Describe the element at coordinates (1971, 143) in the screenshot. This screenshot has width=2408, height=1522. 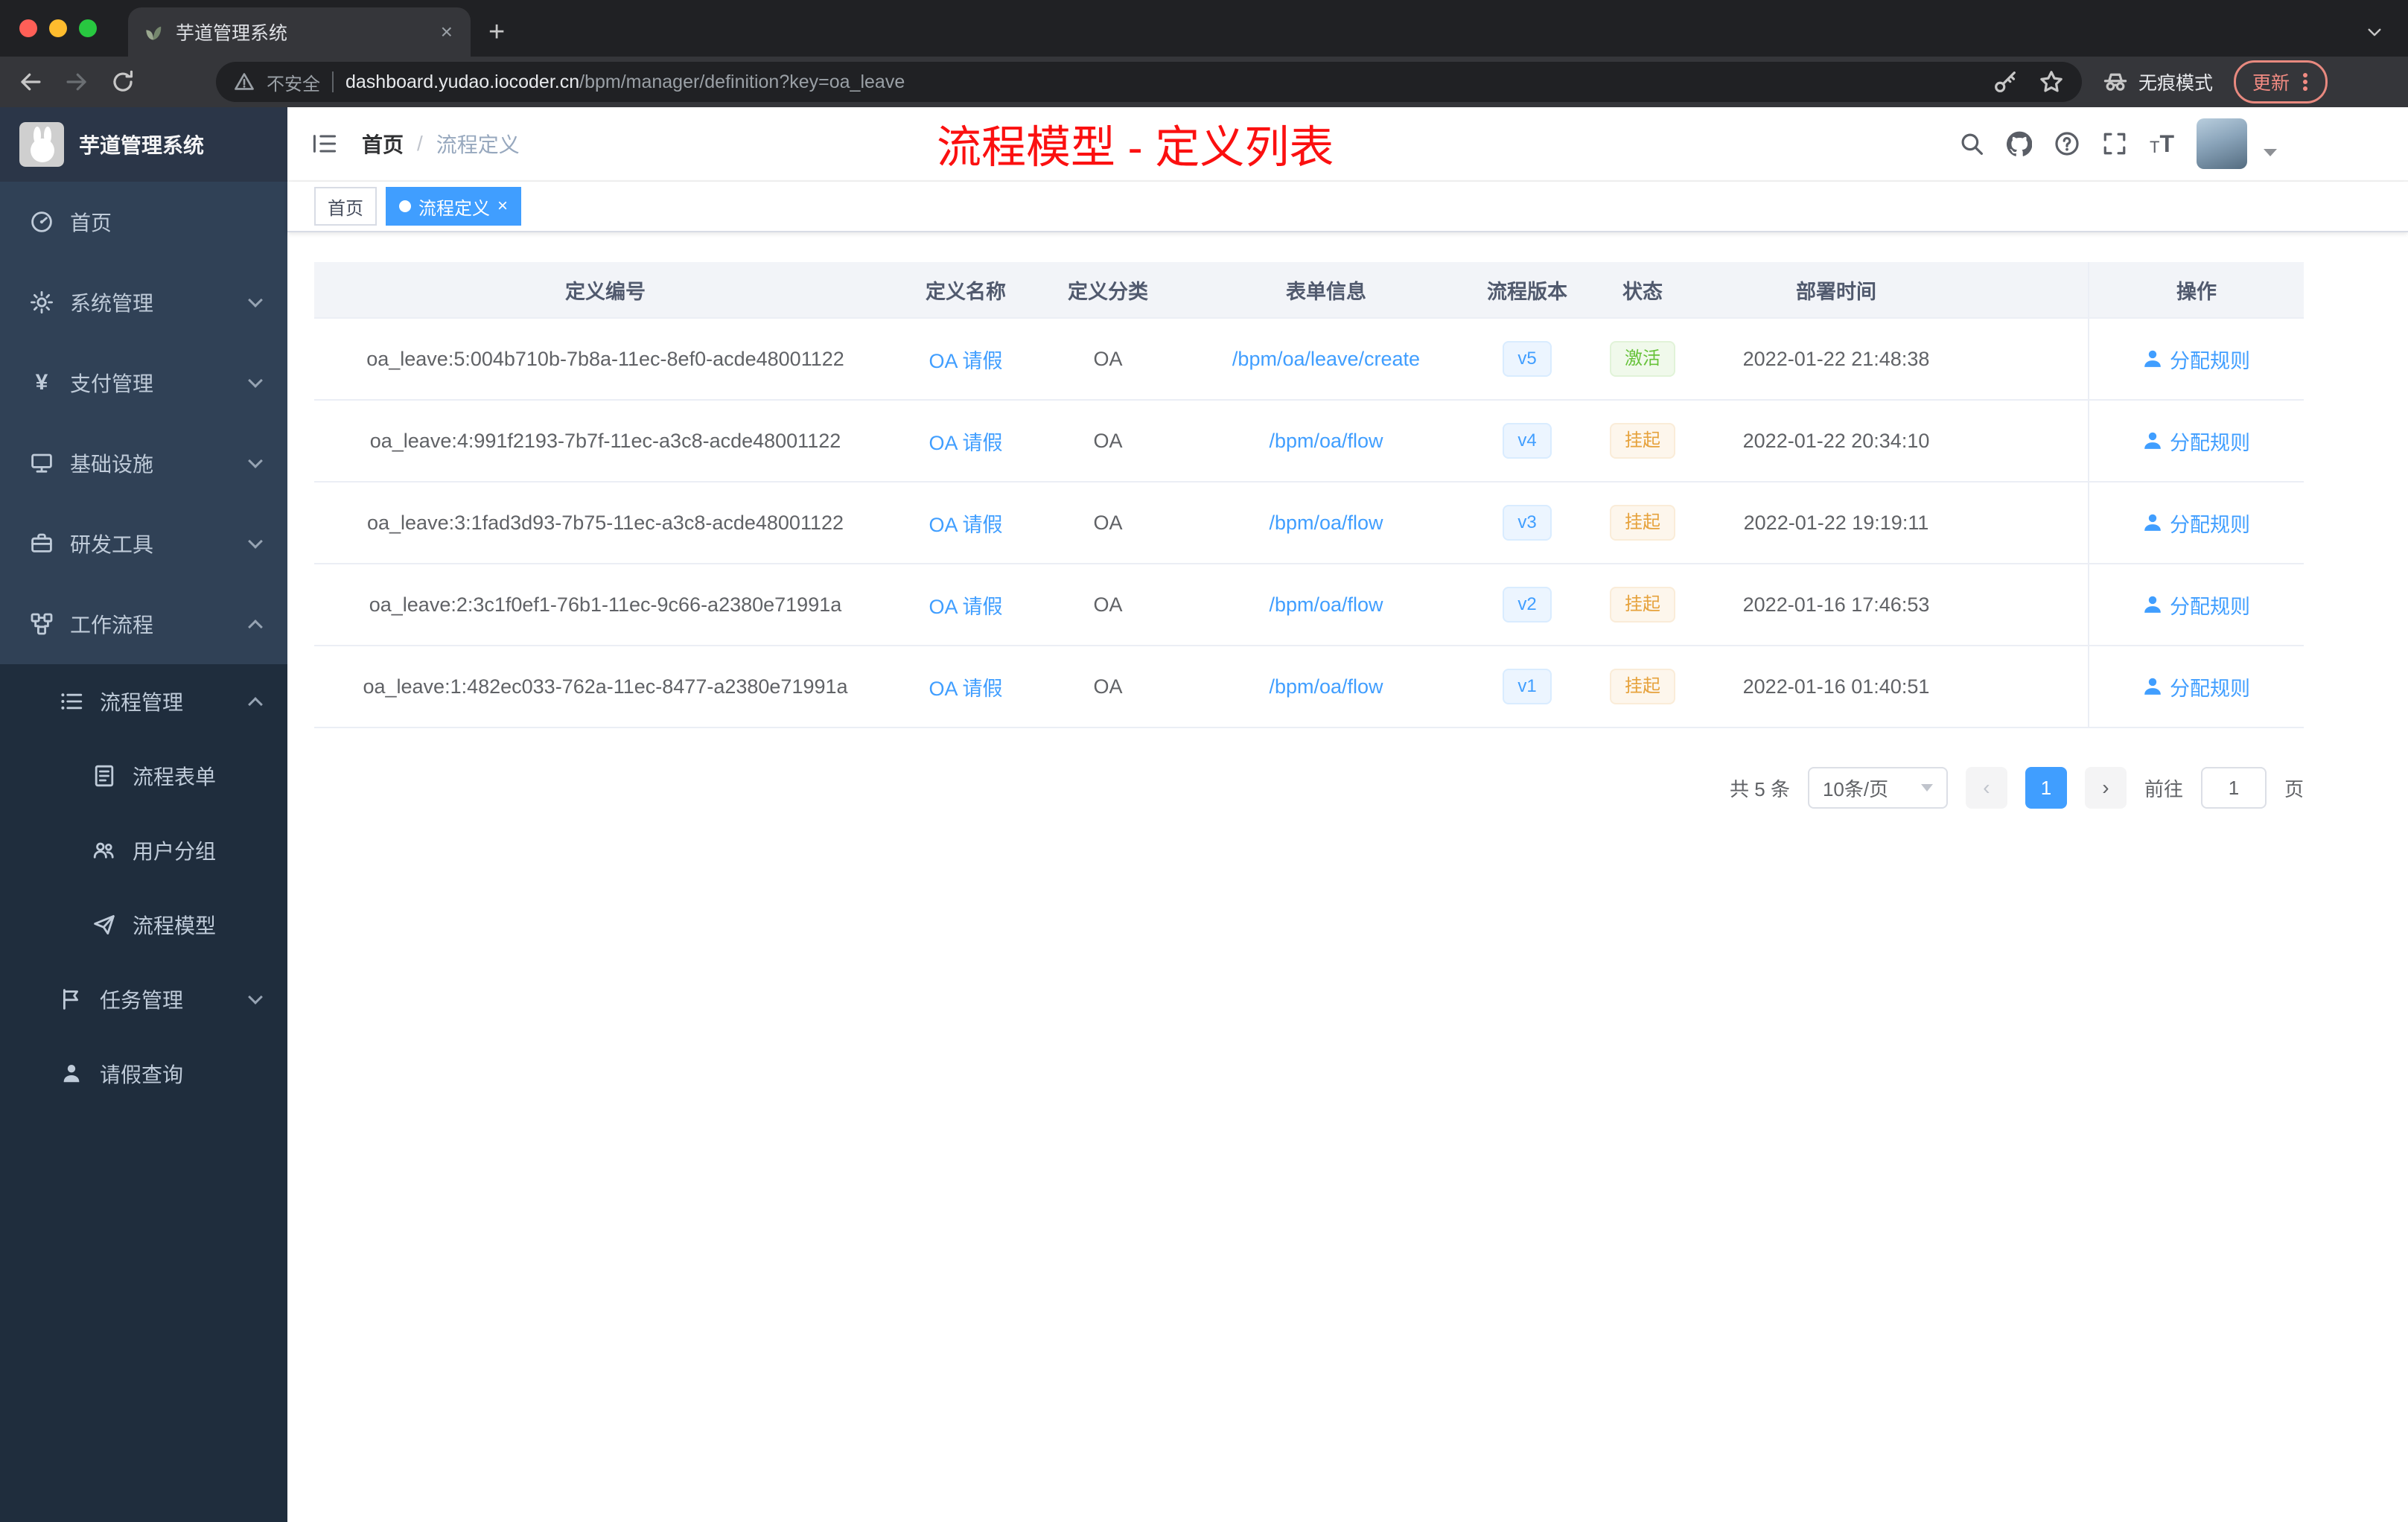
I see `search-icon` at that location.